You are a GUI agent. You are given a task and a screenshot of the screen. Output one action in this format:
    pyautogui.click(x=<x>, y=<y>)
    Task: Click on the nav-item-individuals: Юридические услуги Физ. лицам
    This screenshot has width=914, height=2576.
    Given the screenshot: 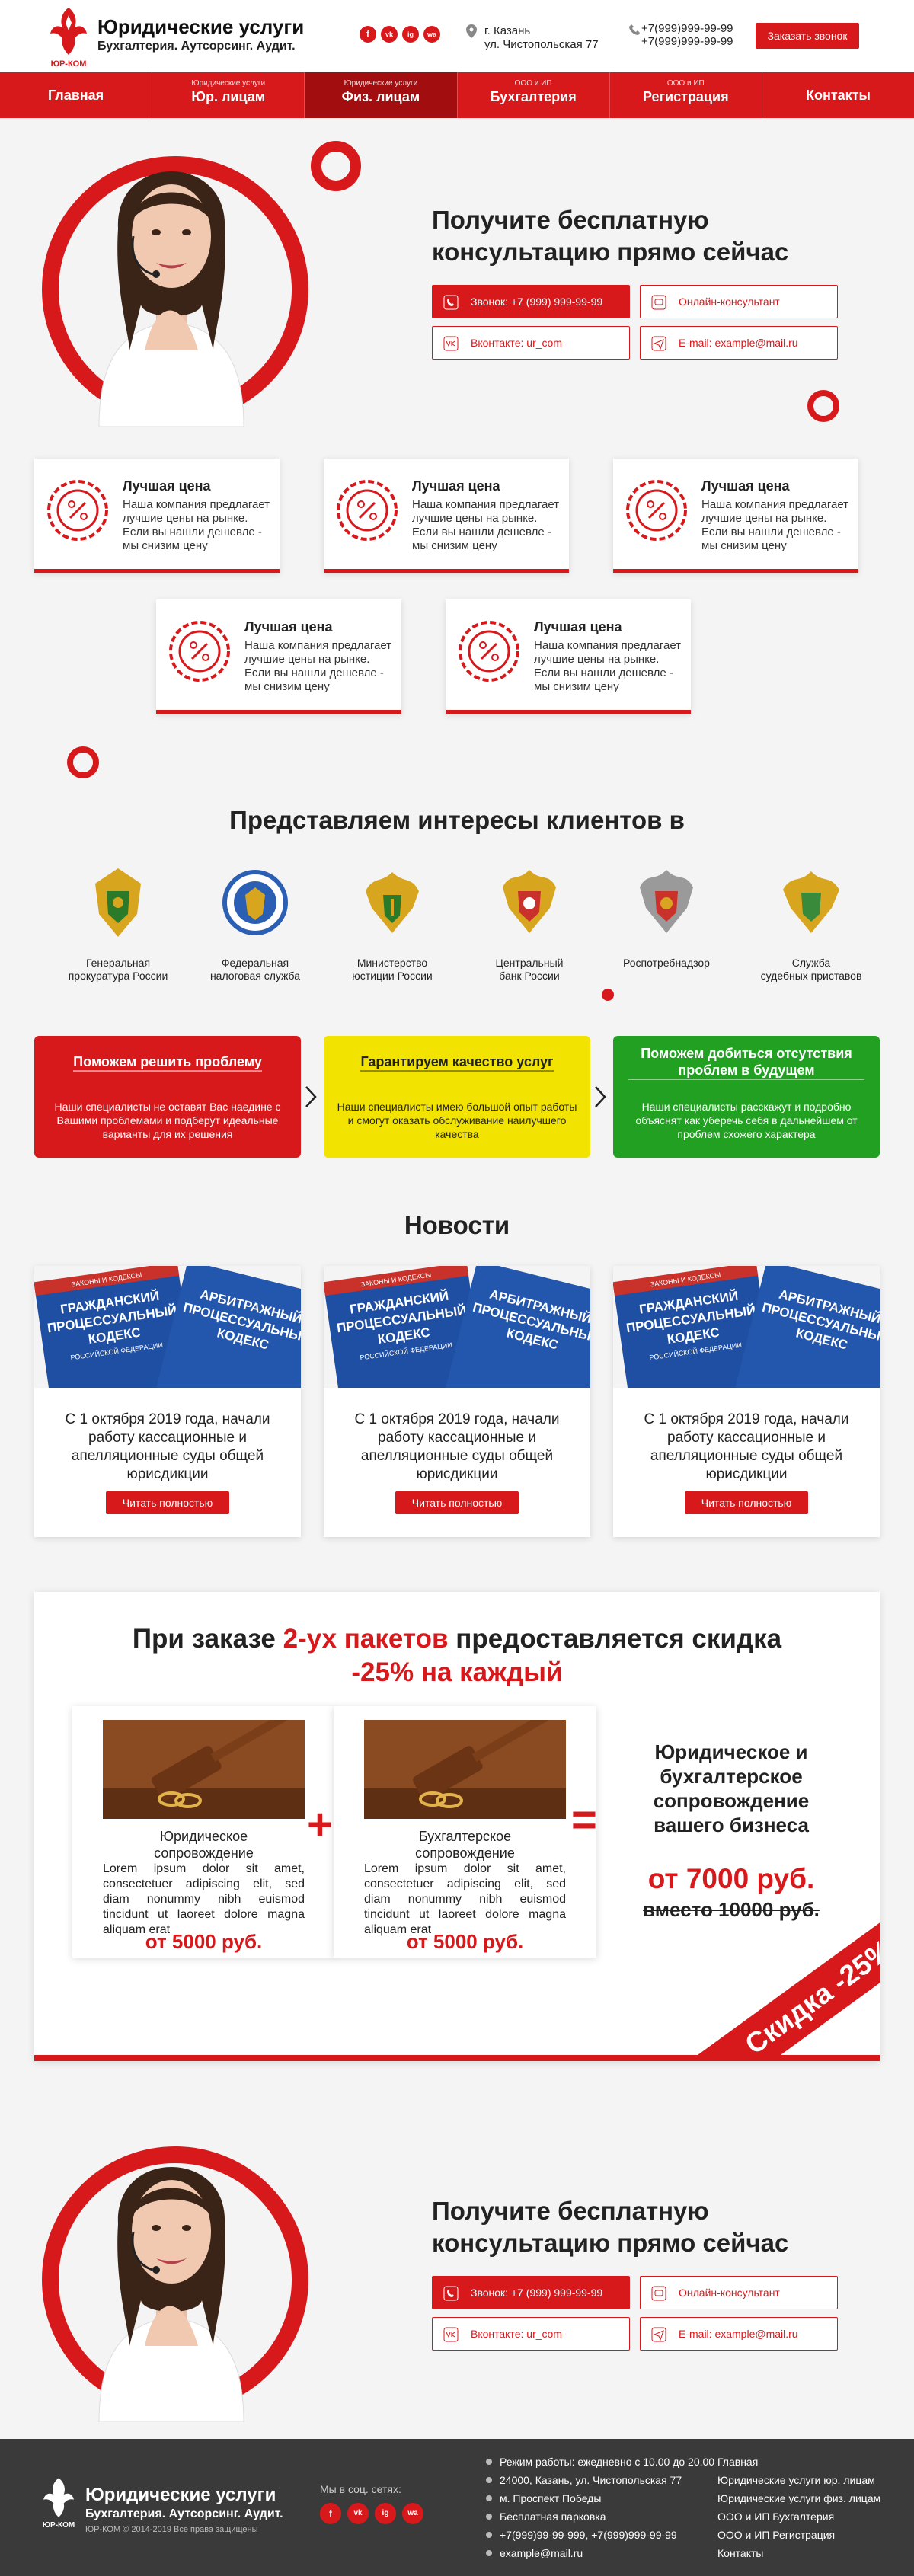 What is the action you would take?
    pyautogui.click(x=381, y=95)
    